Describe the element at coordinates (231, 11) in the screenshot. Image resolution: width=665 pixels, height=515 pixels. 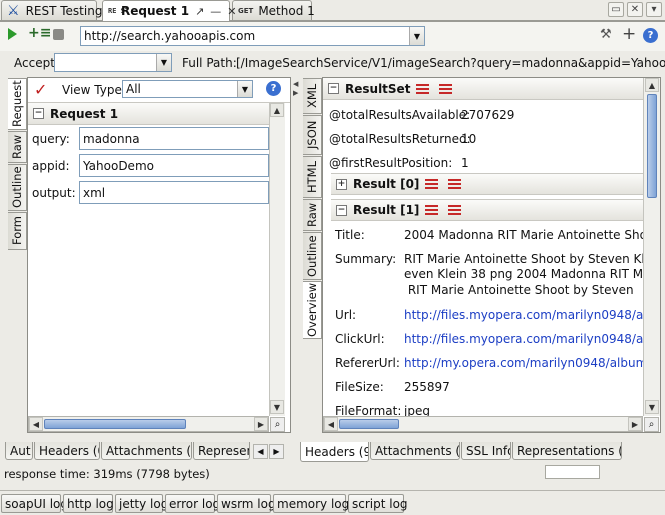
I see `close-icon: ✕` at that location.